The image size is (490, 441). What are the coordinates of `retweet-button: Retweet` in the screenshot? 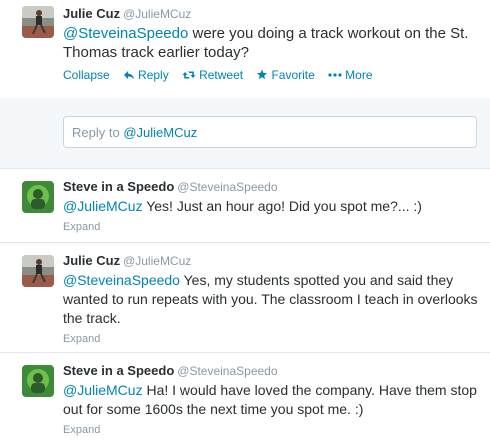 It's located at (212, 75).